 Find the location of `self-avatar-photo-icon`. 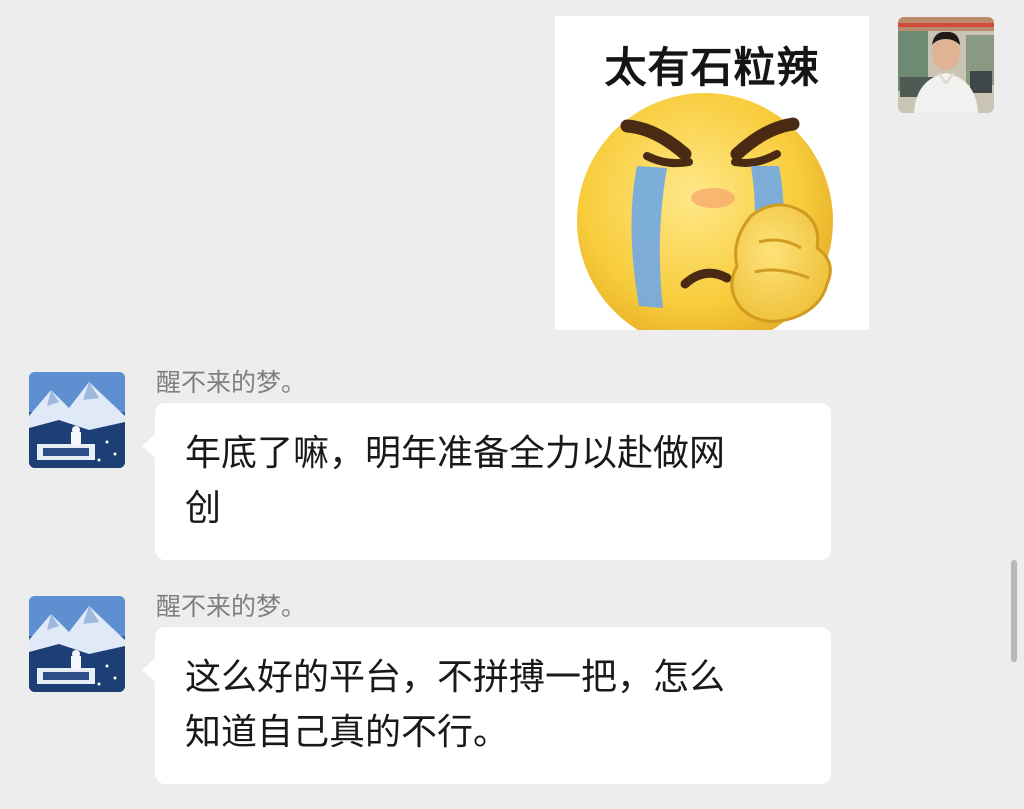

self-avatar-photo-icon is located at coordinates (946, 65).